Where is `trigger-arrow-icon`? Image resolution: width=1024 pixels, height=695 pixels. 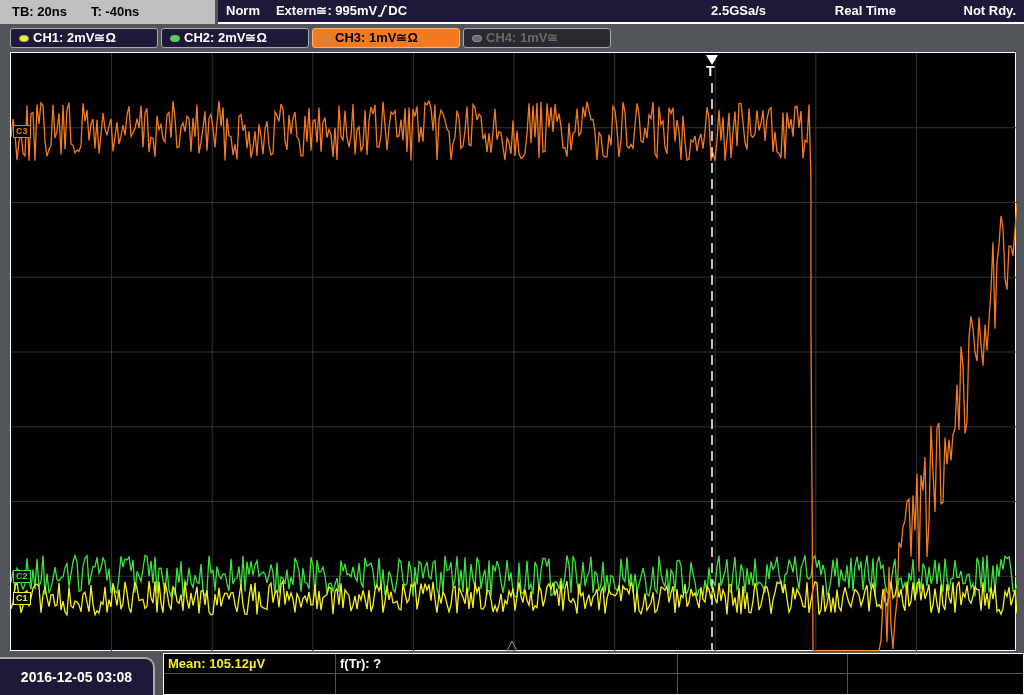 trigger-arrow-icon is located at coordinates (712, 60).